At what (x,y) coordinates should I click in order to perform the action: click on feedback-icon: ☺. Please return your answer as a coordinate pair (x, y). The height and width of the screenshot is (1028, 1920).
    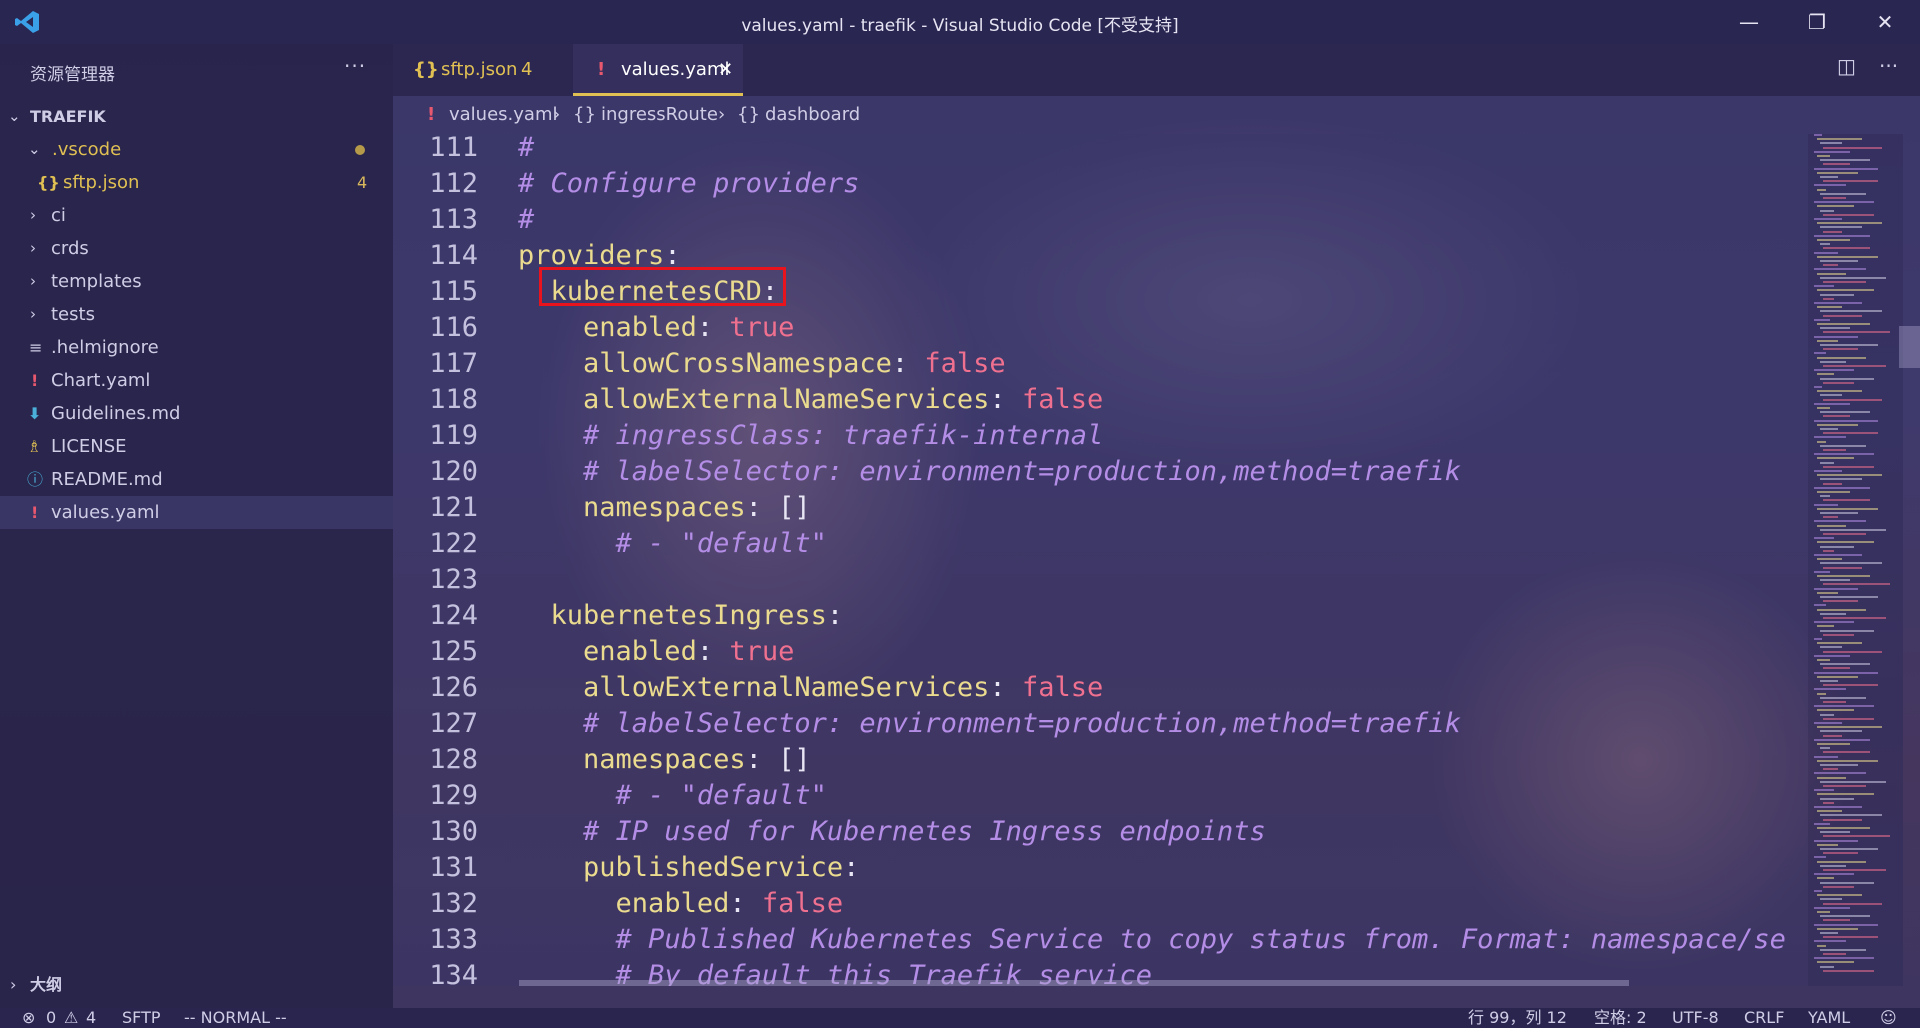
    Looking at the image, I should click on (1888, 1018).